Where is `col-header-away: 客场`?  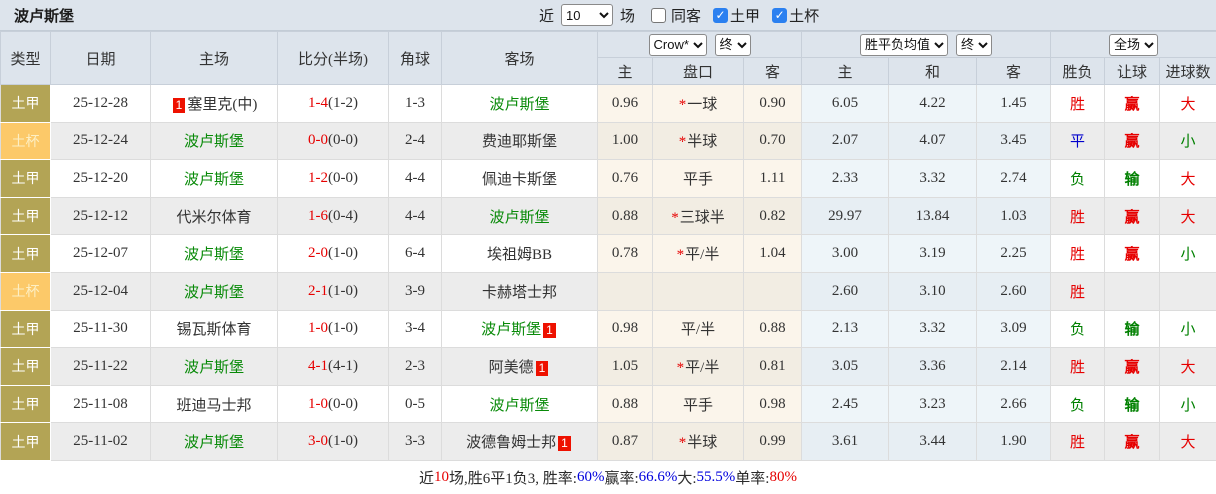
col-header-away: 客场 is located at coordinates (520, 58).